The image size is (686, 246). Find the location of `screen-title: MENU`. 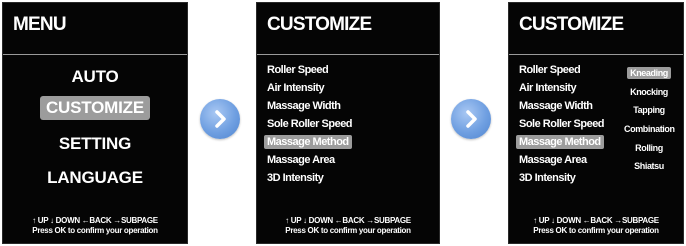

screen-title: MENU is located at coordinates (40, 24).